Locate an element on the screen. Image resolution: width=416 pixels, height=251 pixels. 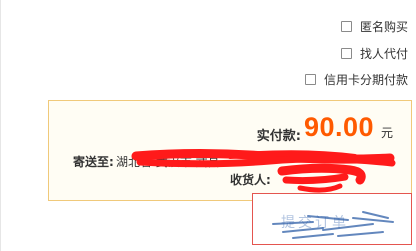
option-credit-installment: 信用卡分期付款 is located at coordinates (356, 79).